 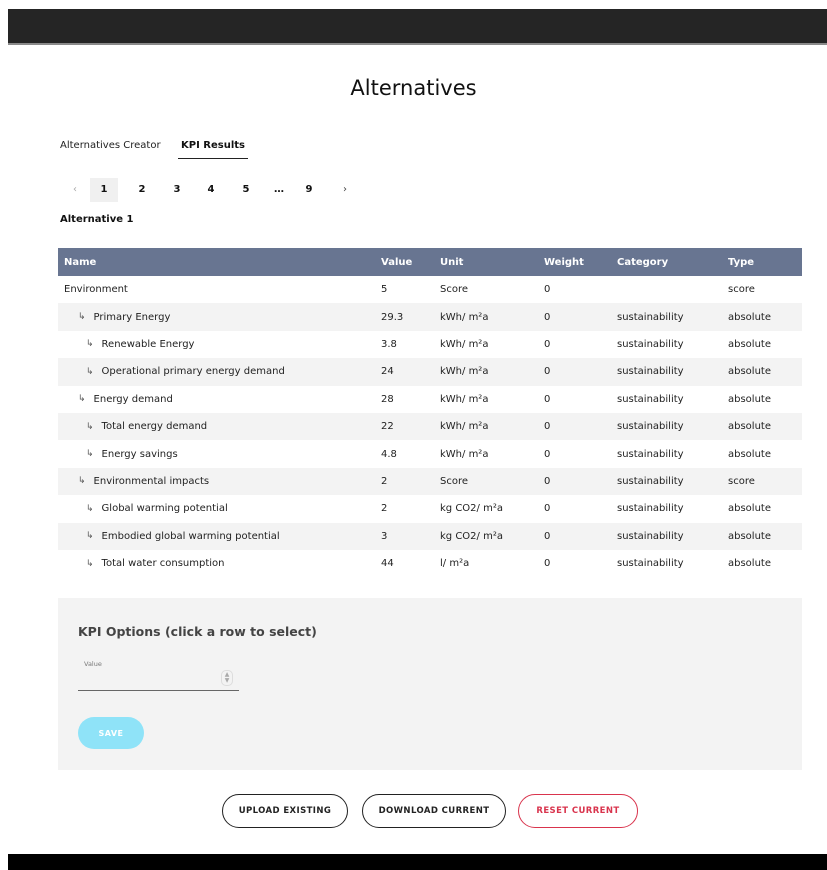 What do you see at coordinates (285, 811) in the screenshot?
I see `upload-existing-button: UPLOAD EXISTING` at bounding box center [285, 811].